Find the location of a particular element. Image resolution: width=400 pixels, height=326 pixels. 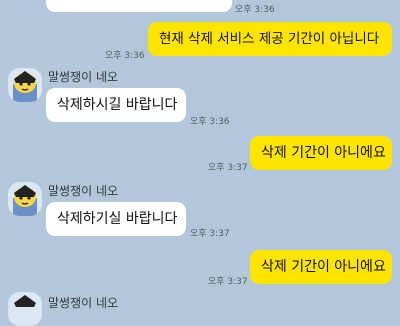

their-message-bubble: 삭제하기실 바랍니다 is located at coordinates (116, 219).